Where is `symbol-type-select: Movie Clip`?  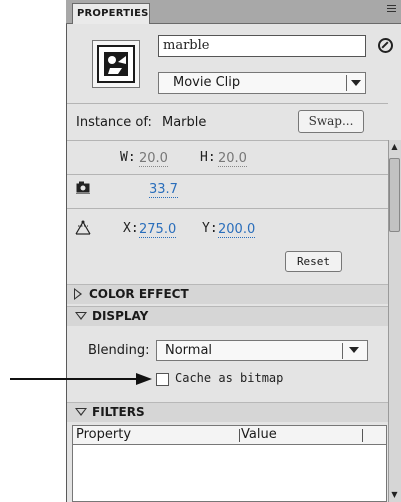
symbol-type-select: Movie Clip is located at coordinates (262, 83).